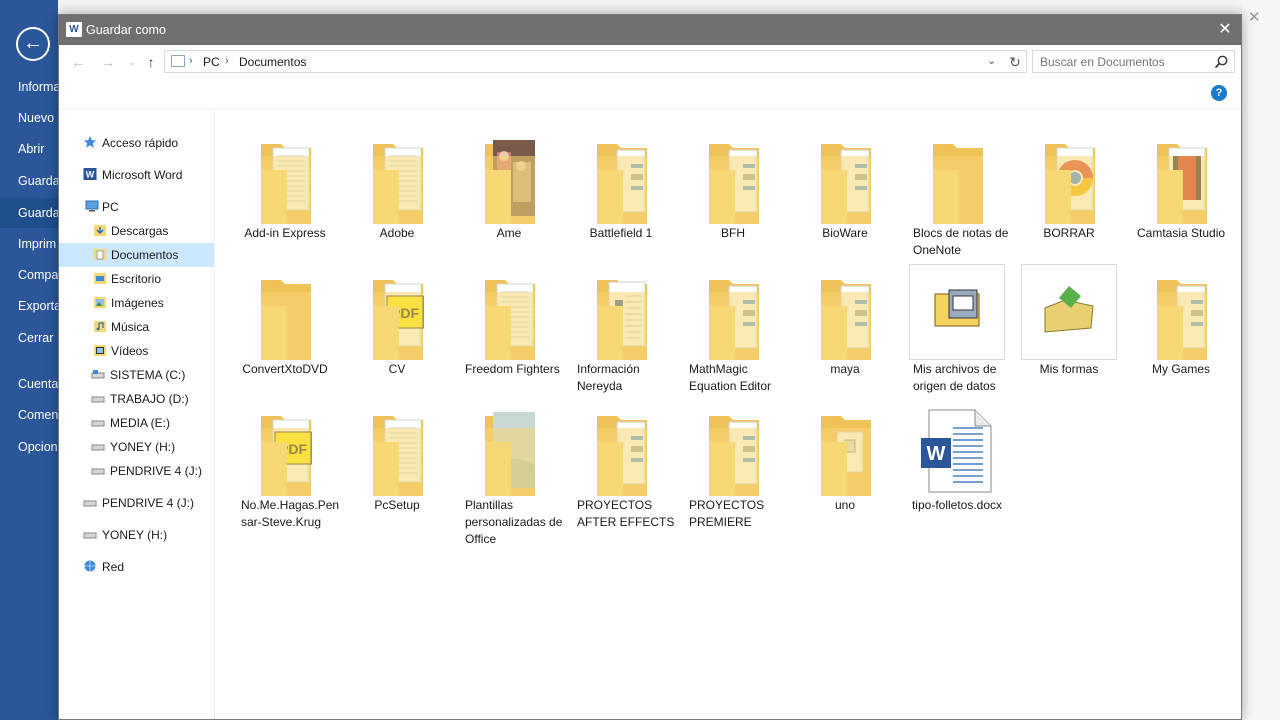  What do you see at coordinates (397, 325) in the screenshot?
I see `file-item: PDF CV` at bounding box center [397, 325].